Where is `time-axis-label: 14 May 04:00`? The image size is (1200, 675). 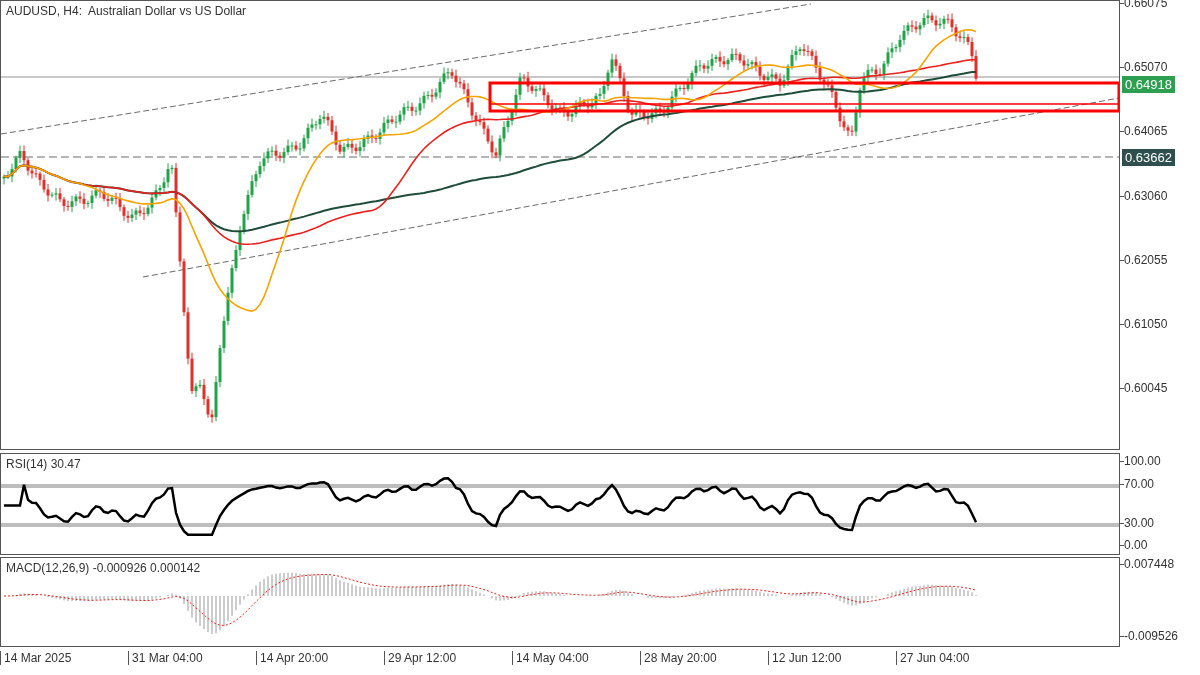
time-axis-label: 14 May 04:00 is located at coordinates (576, 658).